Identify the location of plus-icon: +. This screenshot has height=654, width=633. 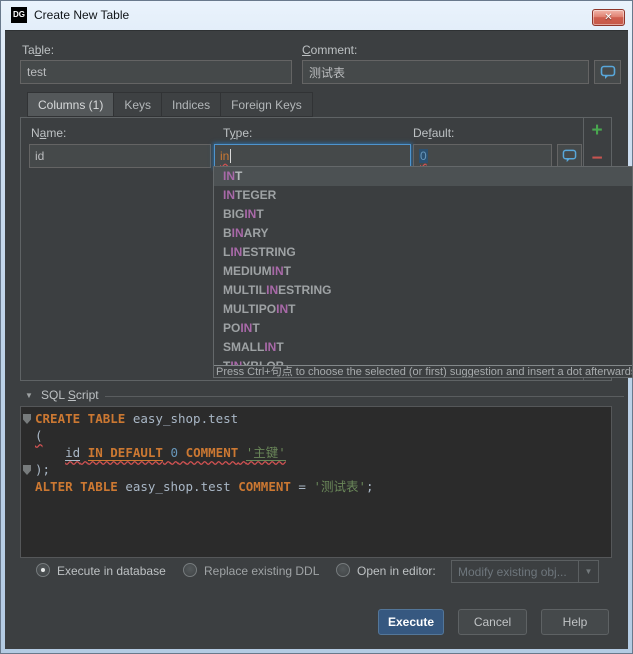
(597, 130).